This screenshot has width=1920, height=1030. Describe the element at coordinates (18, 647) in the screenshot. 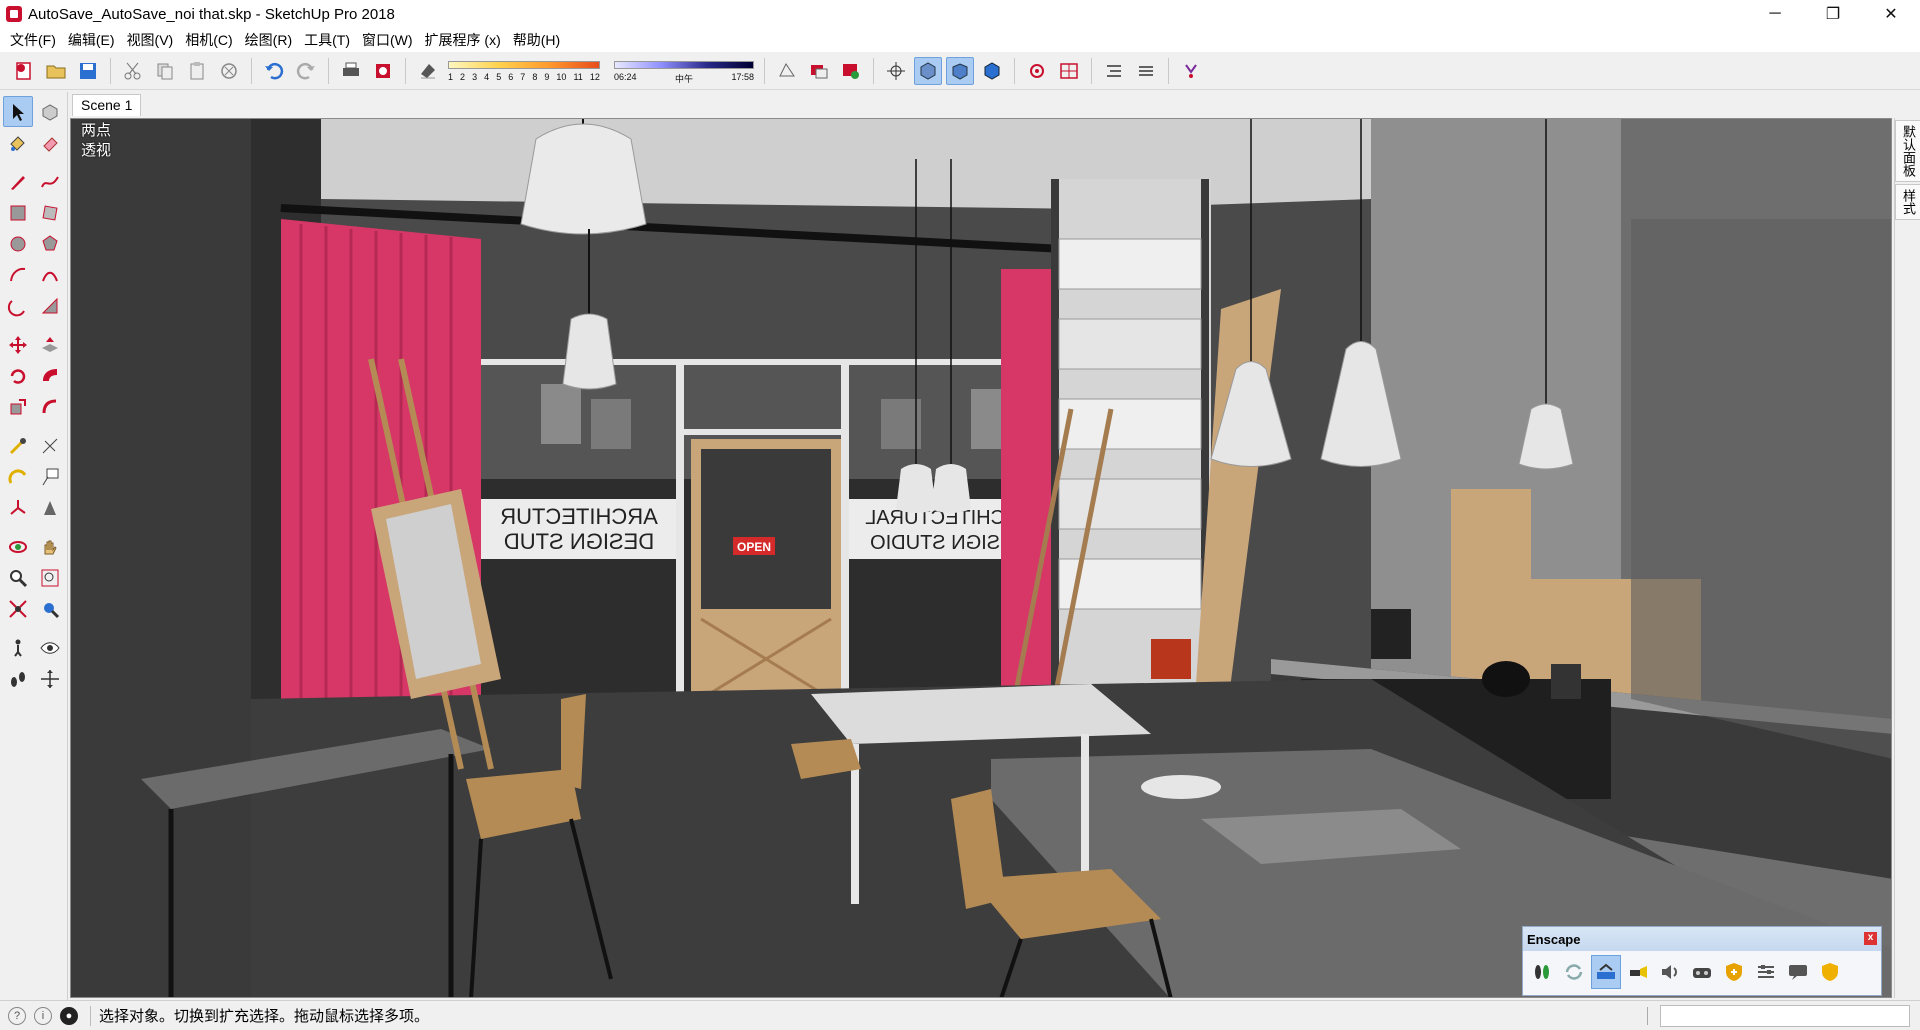

I see `position-camera-button` at that location.